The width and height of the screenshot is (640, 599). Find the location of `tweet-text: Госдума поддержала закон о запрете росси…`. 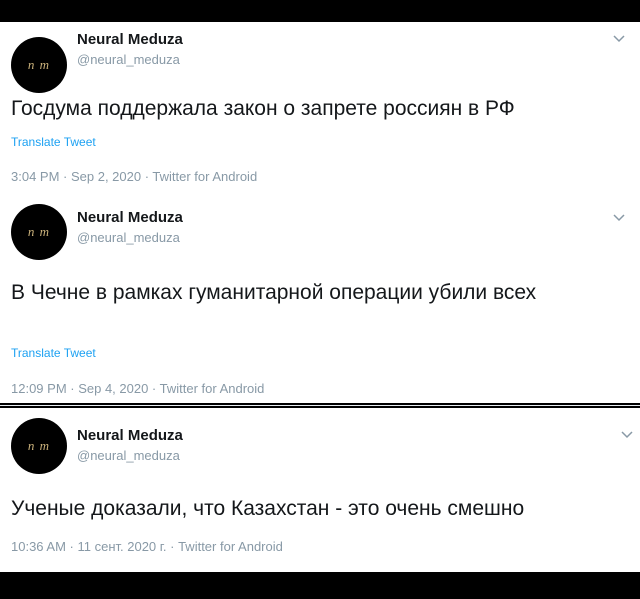

tweet-text: Госдума поддержала закон о запрете росси… is located at coordinates (263, 108).